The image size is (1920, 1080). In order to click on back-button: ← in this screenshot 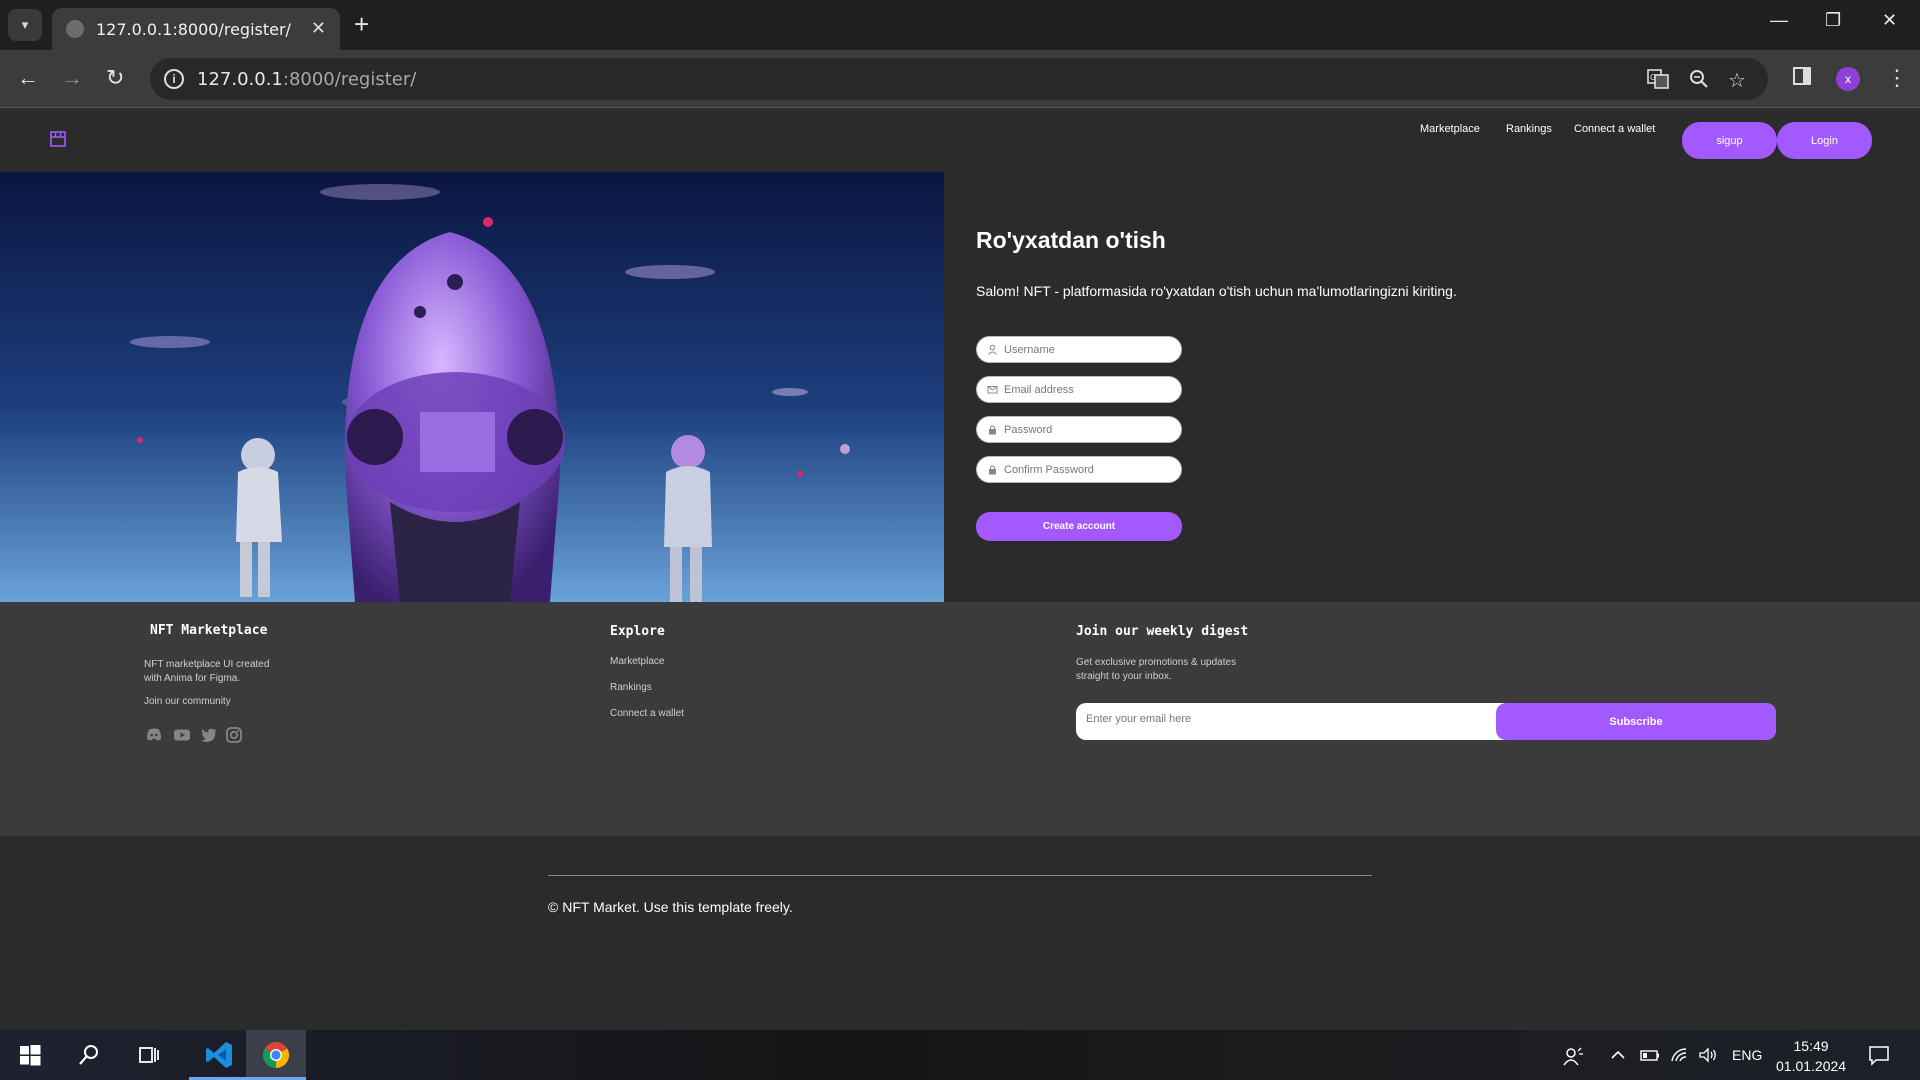, I will do `click(28, 78)`.